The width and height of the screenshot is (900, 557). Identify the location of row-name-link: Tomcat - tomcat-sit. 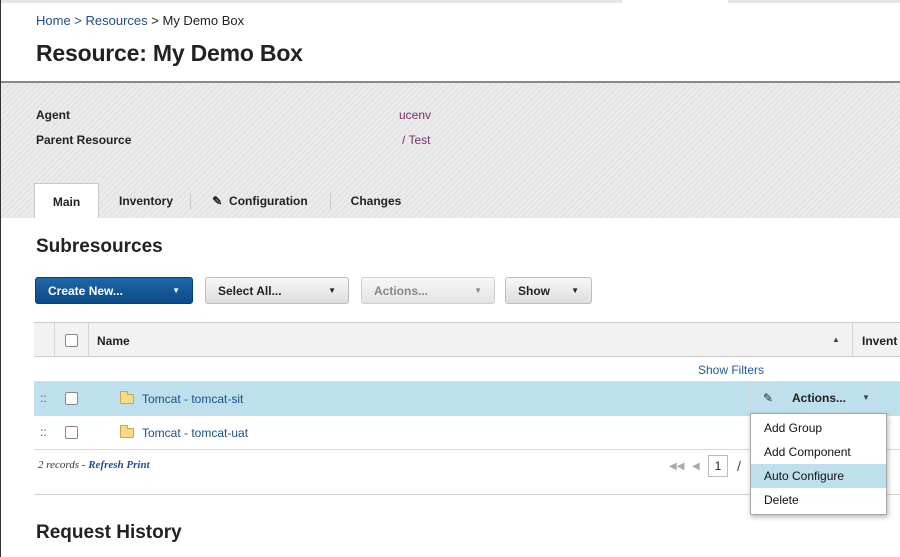
(192, 399).